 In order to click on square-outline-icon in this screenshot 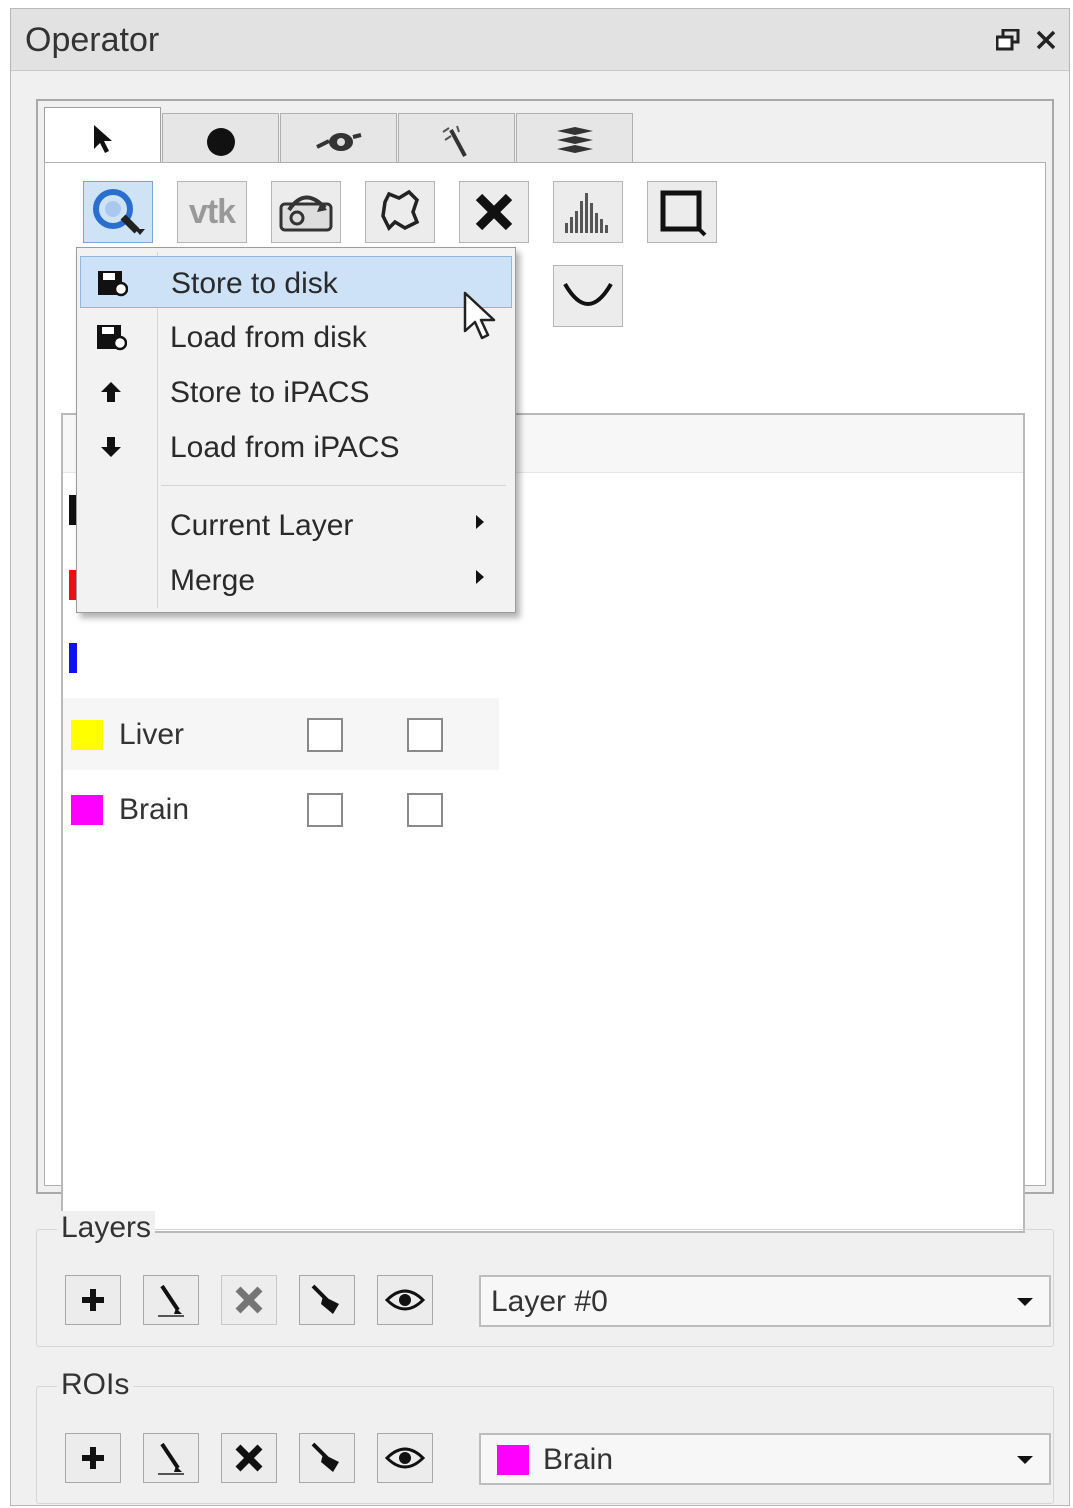, I will do `click(683, 213)`.